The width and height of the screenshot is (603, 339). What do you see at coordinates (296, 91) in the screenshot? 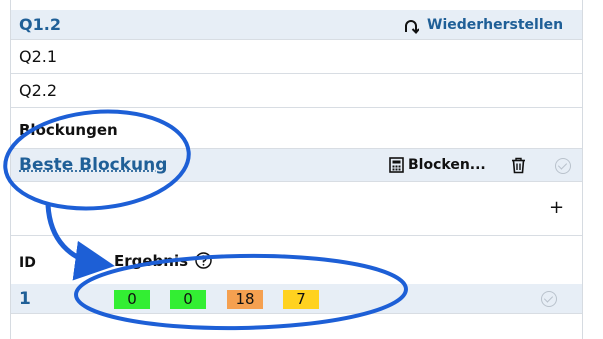
I see `question-row: Q2.2` at bounding box center [296, 91].